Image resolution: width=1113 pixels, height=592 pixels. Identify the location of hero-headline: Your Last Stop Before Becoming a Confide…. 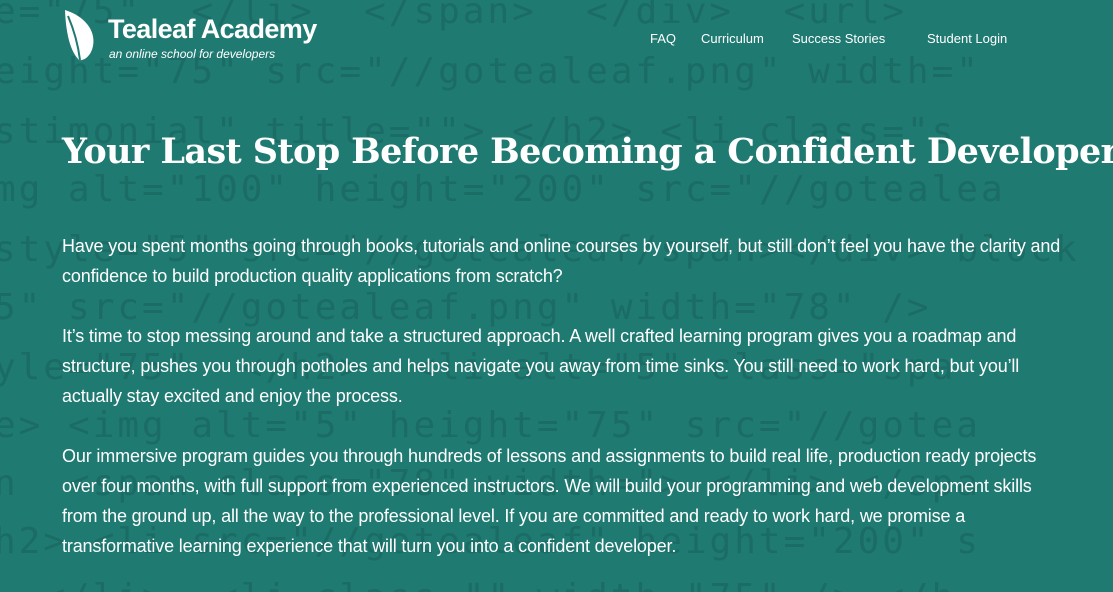
(587, 151).